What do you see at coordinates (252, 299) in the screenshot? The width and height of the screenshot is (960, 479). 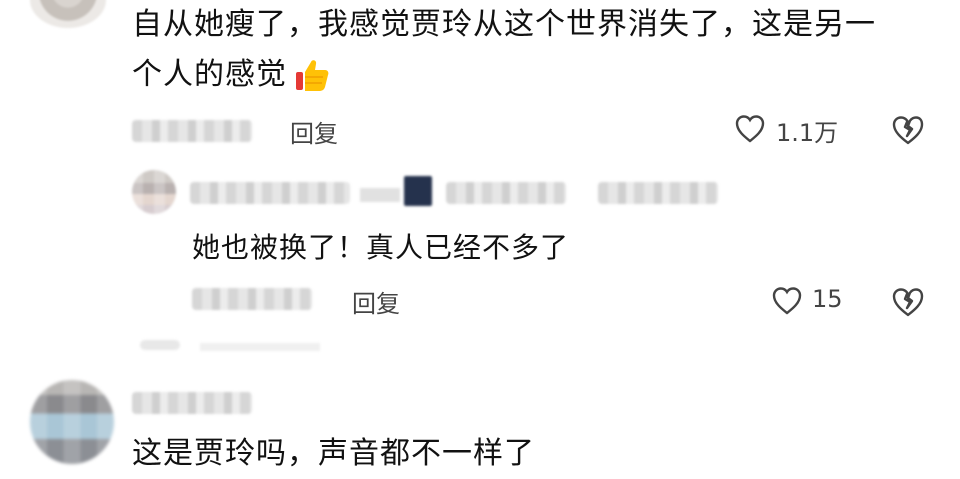 I see `reply-timestamp` at bounding box center [252, 299].